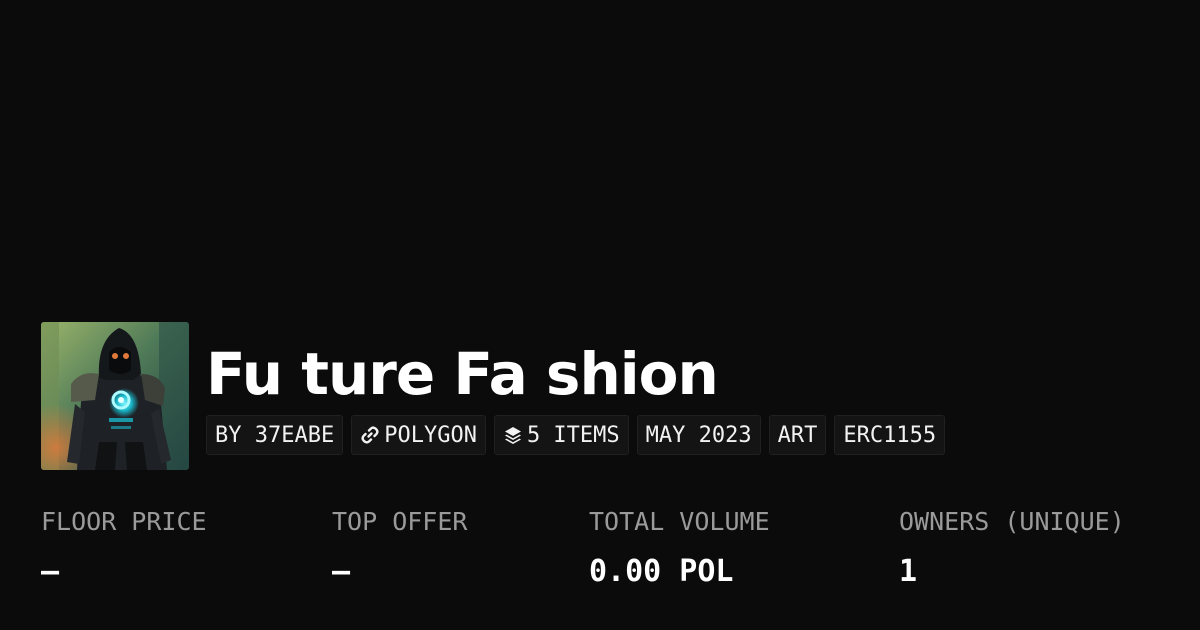  What do you see at coordinates (124, 521) in the screenshot?
I see `stat-floor-price-label: FLOOR PRICE` at bounding box center [124, 521].